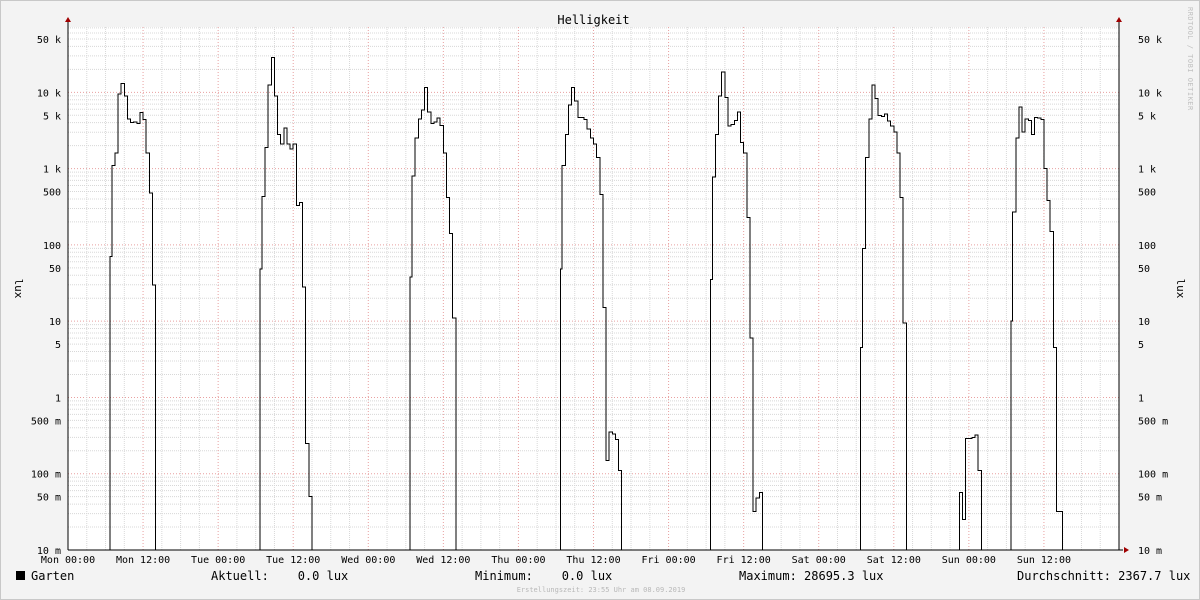 The width and height of the screenshot is (1200, 600). I want to click on y-tick-label-right: 500, so click(1147, 193).